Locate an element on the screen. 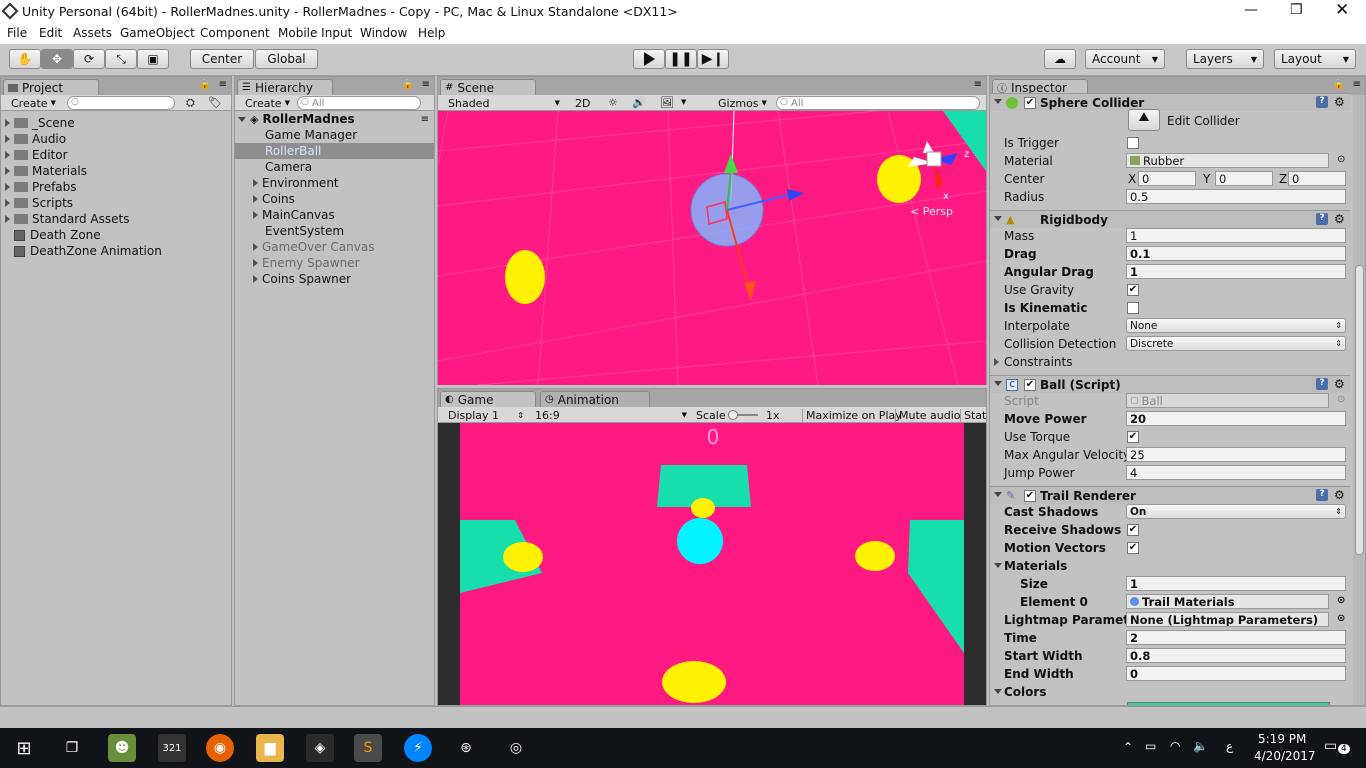  hierarchy-item: RollerBall is located at coordinates (334, 151).